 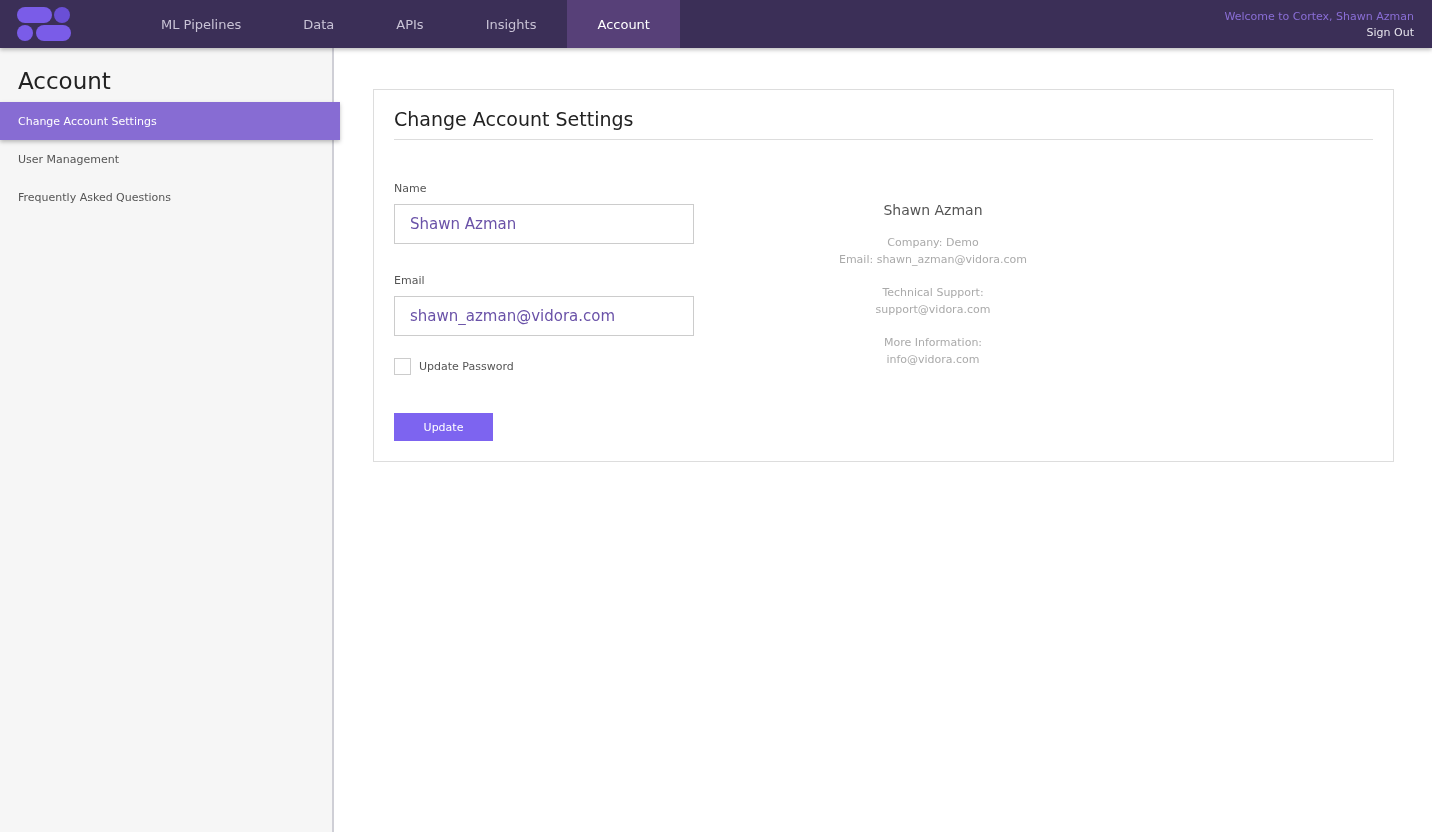 What do you see at coordinates (933, 359) in the screenshot?
I see `info-text: info@vidora.com` at bounding box center [933, 359].